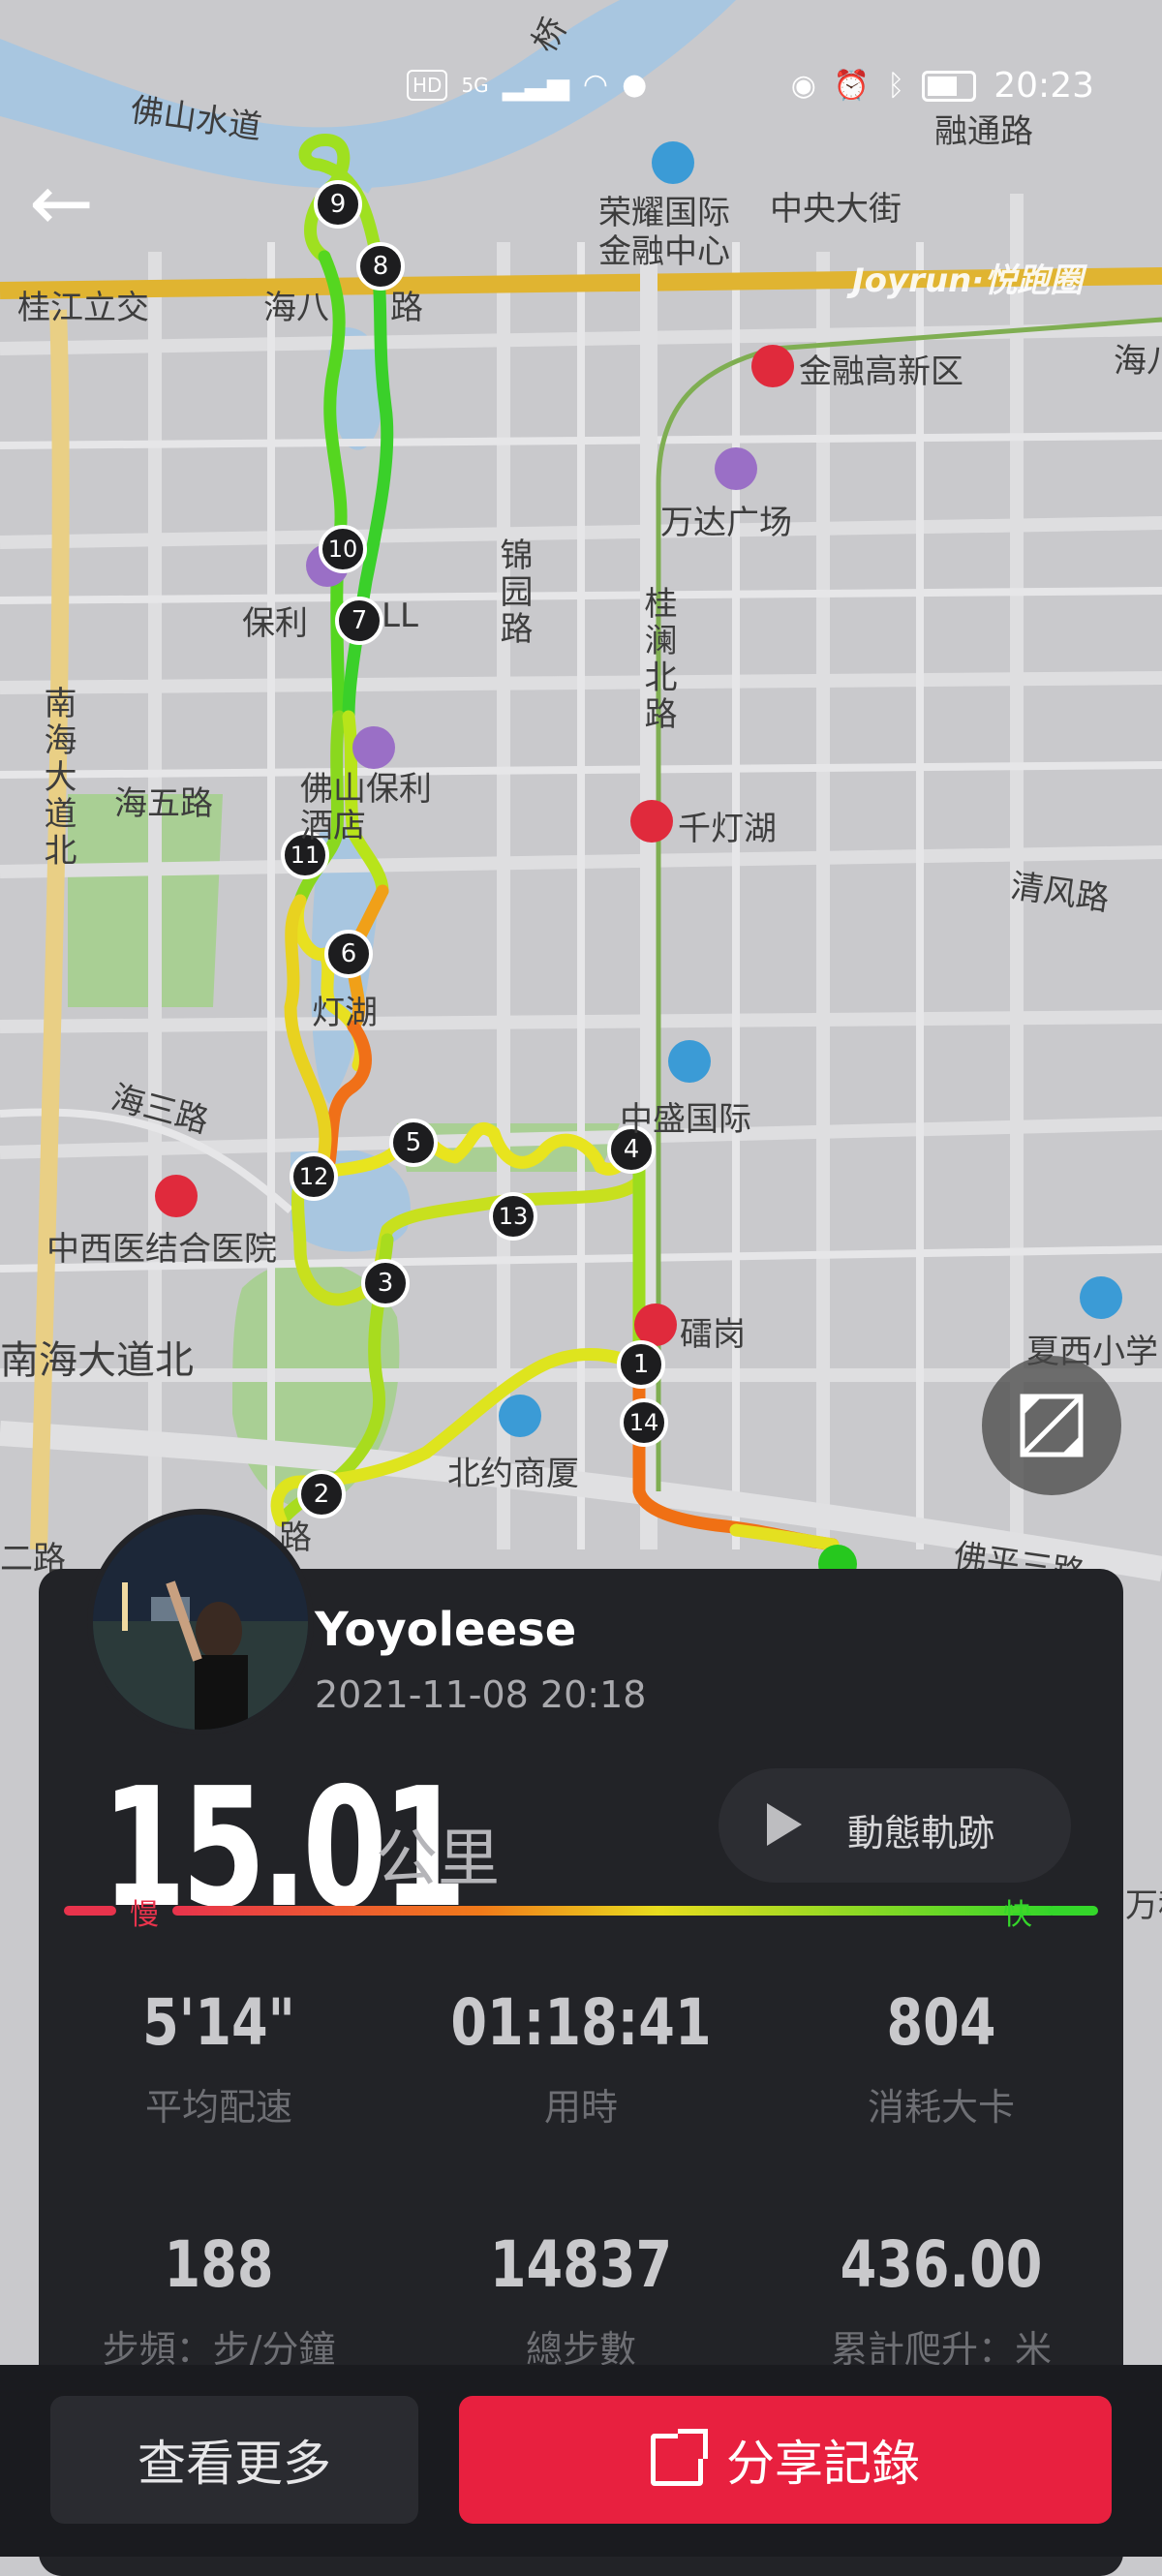  Describe the element at coordinates (314, 1176) in the screenshot. I see `route-marker: 12` at that location.